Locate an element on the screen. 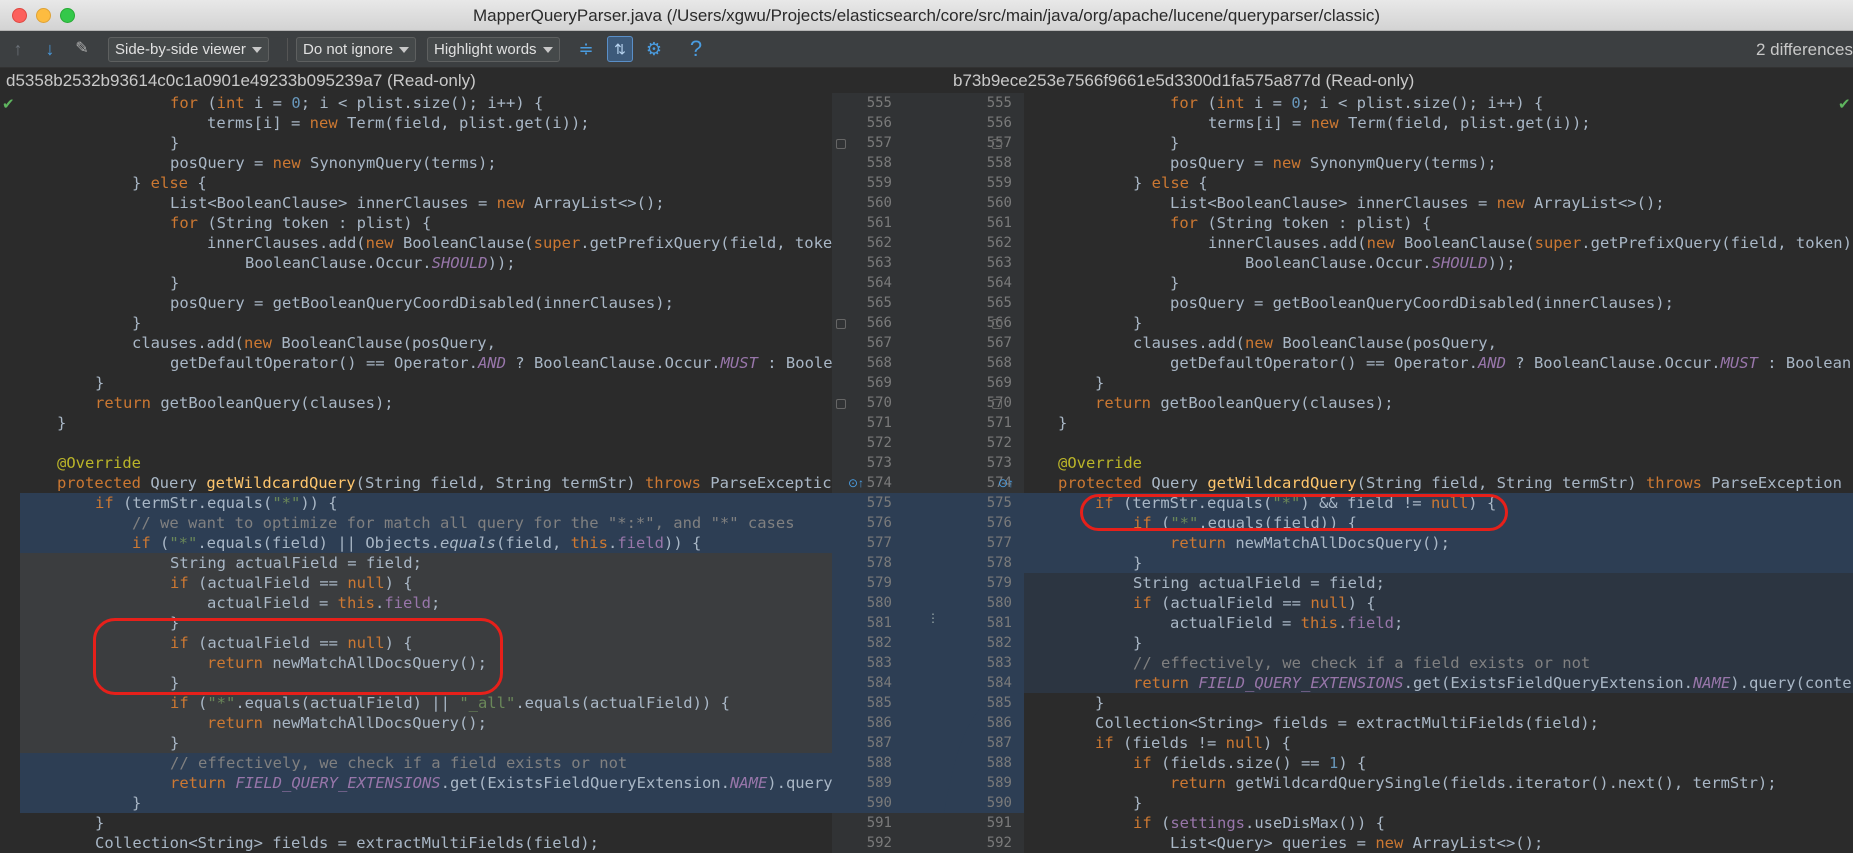  whitespace-mode-select: Do not ignore is located at coordinates (356, 49).